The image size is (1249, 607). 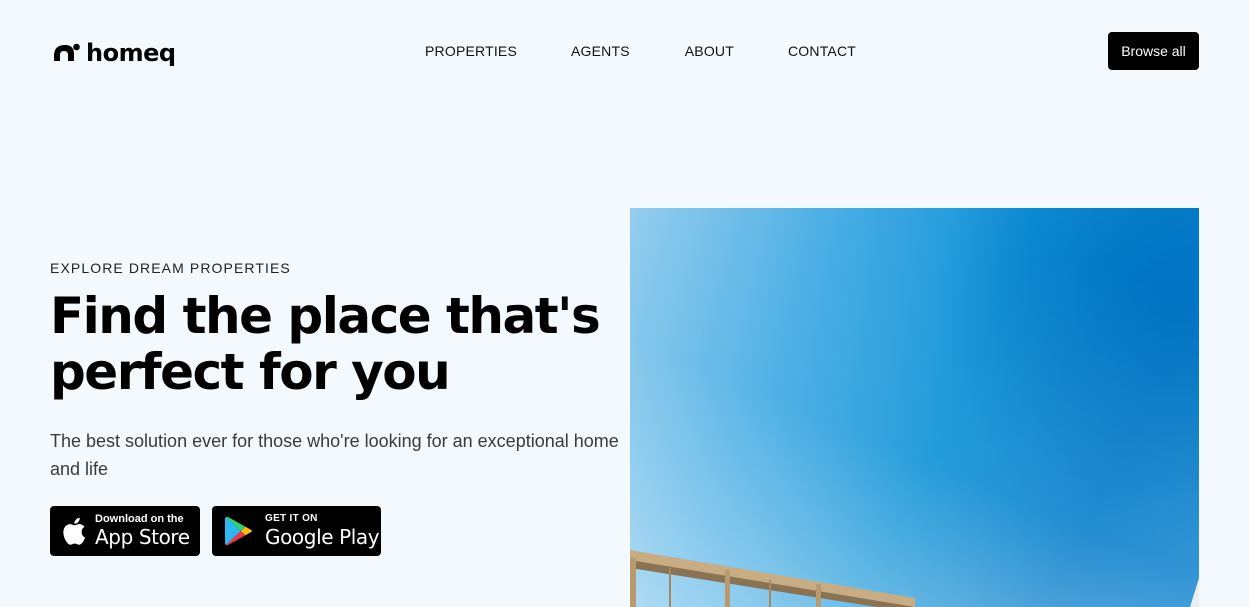 I want to click on nav-item-about: ABOUT, so click(x=709, y=51).